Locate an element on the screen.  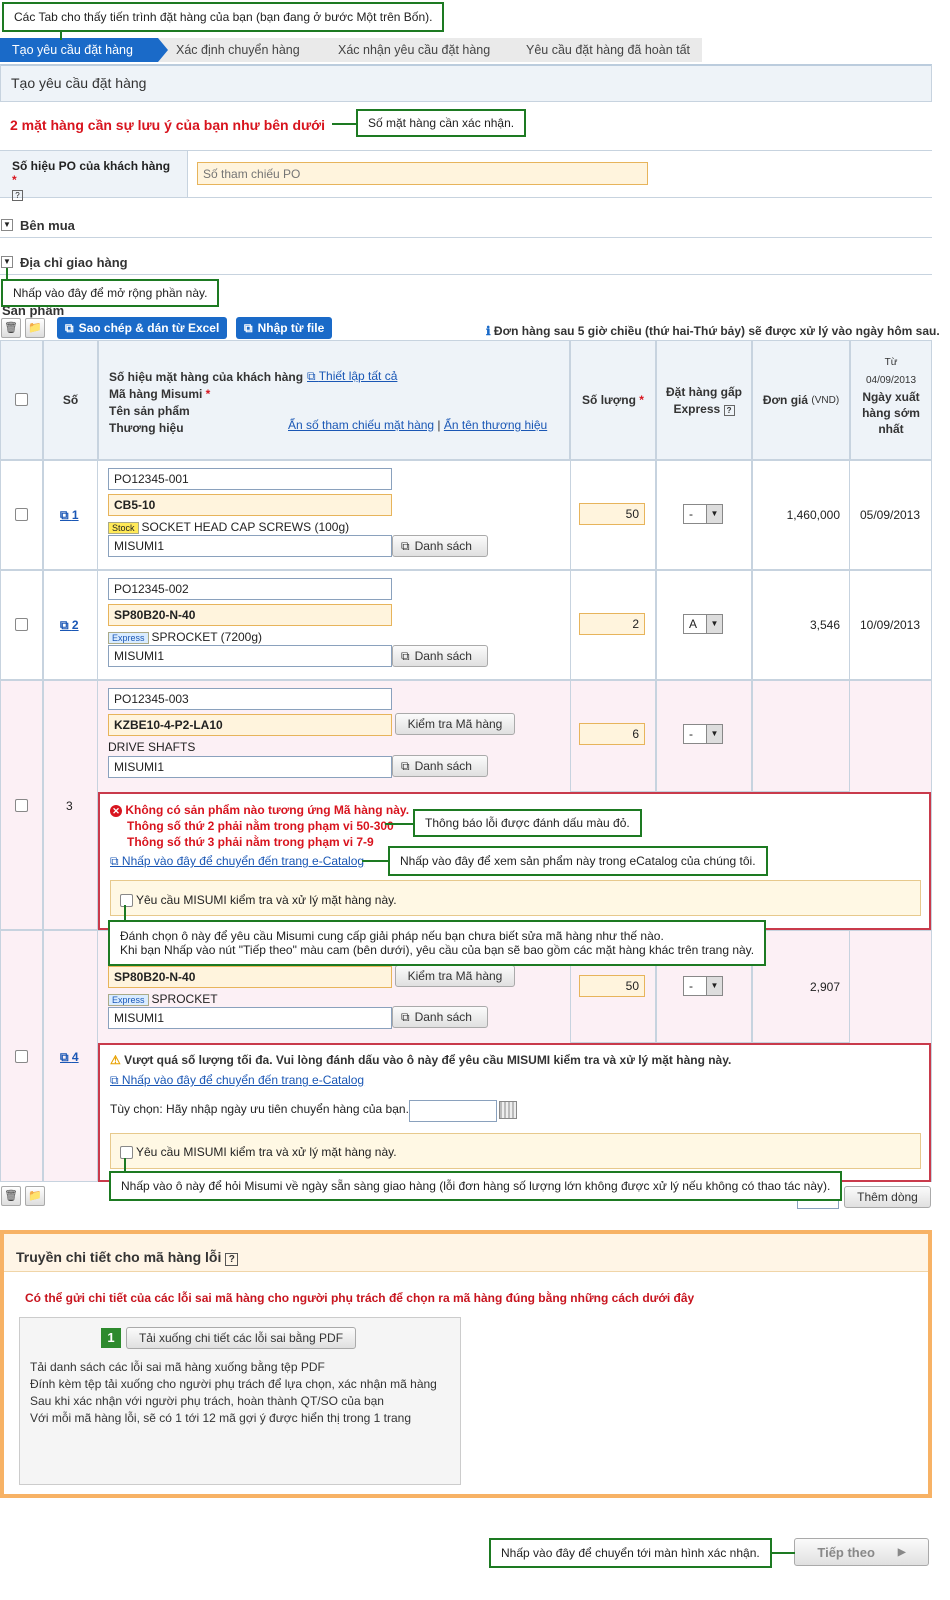
next-button: Tiếp theo ▶ is located at coordinates (861, 1552).